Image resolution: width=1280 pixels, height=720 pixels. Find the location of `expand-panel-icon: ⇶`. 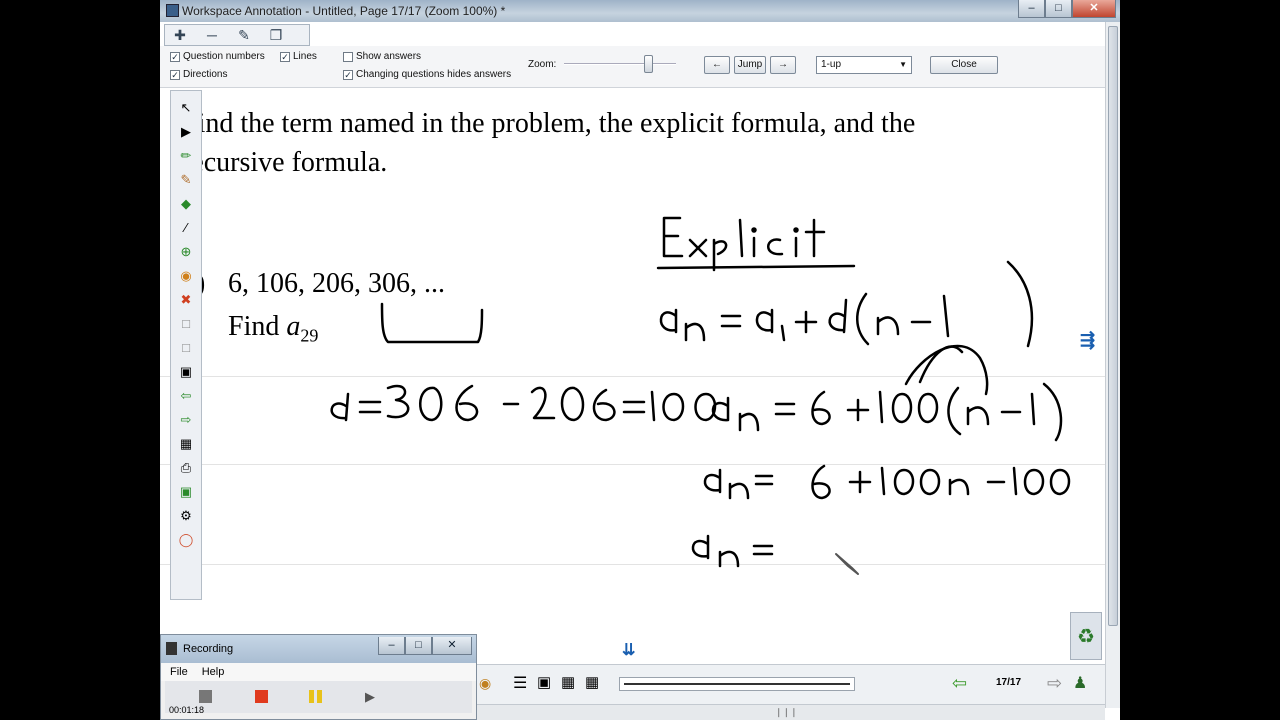

expand-panel-icon: ⇶ is located at coordinates (1091, 341).